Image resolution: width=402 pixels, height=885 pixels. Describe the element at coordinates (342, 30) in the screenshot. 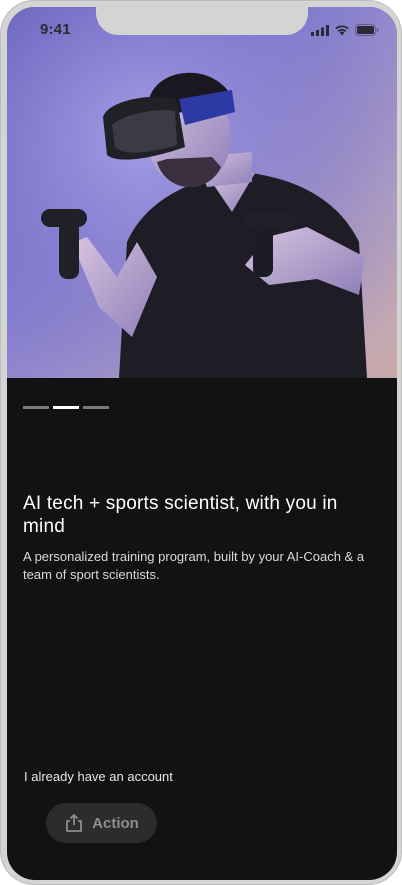

I see `wifi-icon` at that location.